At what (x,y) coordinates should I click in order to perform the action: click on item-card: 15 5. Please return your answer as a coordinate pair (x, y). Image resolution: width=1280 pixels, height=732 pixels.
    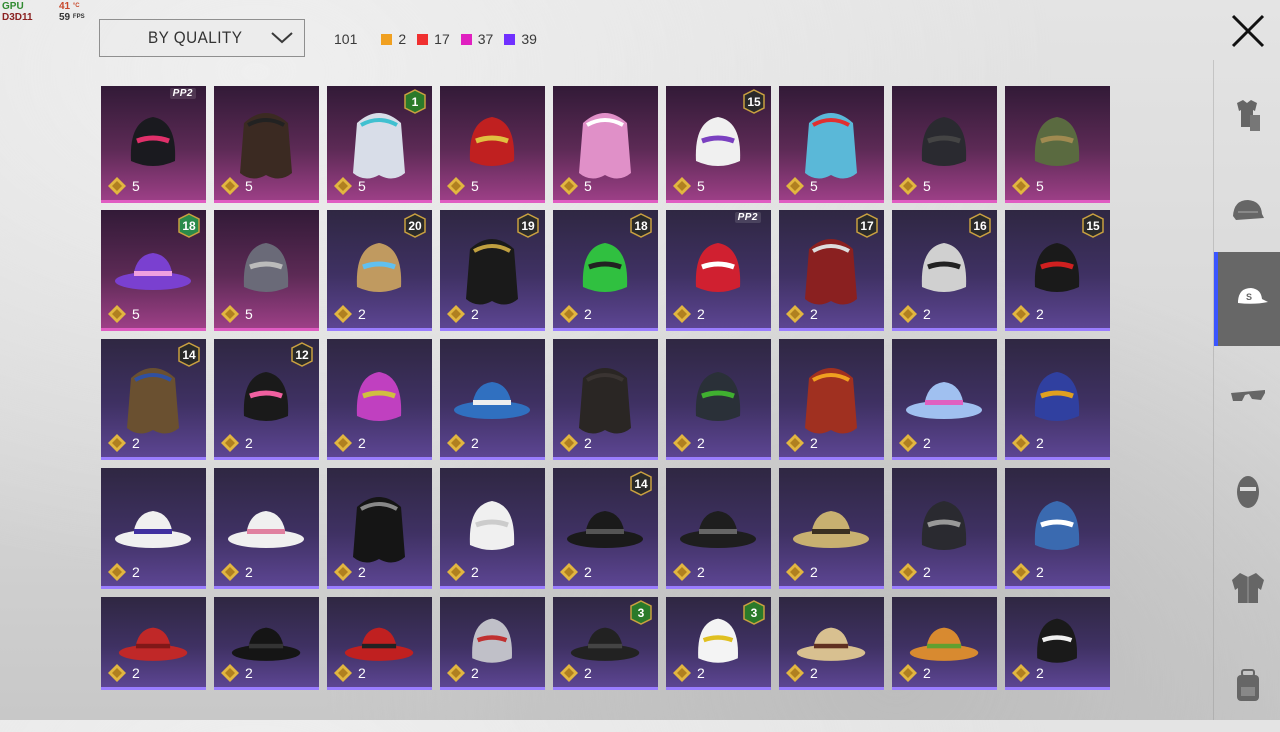
    Looking at the image, I should click on (718, 144).